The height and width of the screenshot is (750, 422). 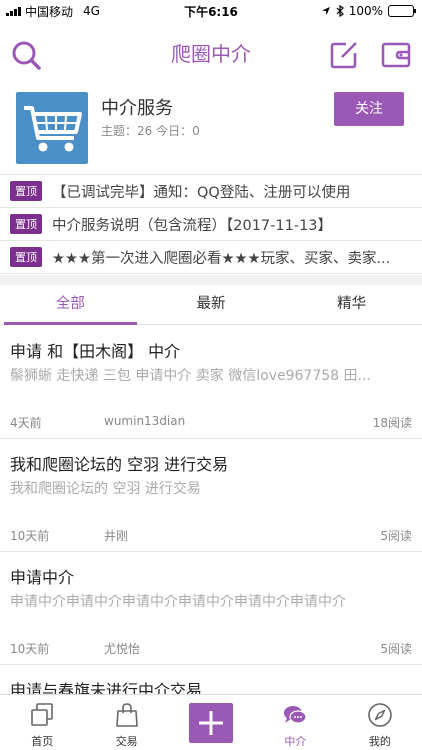 What do you see at coordinates (178, 602) in the screenshot?
I see `thread-preview: 申请中介申请中介申请中介申请中介申请中介申请中介` at bounding box center [178, 602].